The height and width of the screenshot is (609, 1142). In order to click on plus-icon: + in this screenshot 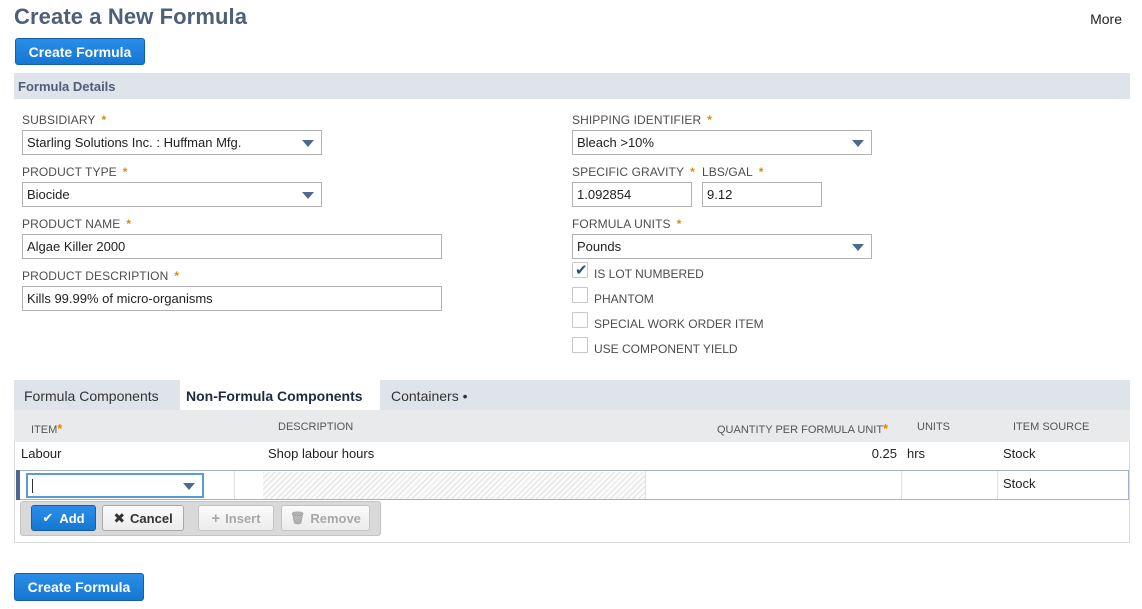, I will do `click(216, 518)`.